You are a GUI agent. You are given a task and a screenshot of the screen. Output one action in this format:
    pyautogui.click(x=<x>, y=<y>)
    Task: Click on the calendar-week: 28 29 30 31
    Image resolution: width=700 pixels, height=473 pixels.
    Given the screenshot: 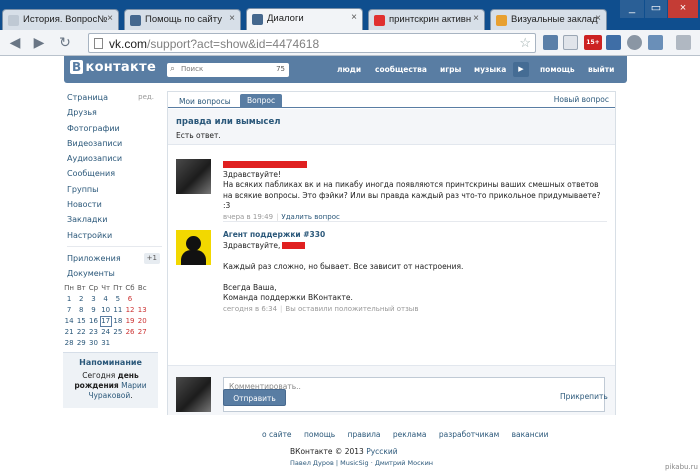 What is the action you would take?
    pyautogui.click(x=110, y=342)
    